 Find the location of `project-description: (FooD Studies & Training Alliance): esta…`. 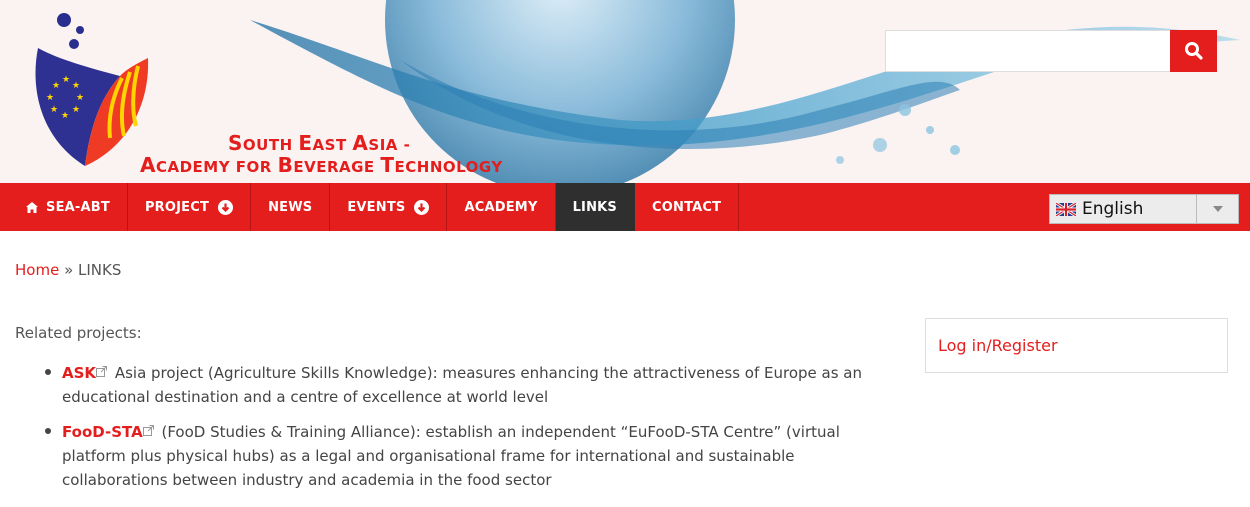

project-description: (FooD Studies & Training Alliance): esta… is located at coordinates (451, 456).